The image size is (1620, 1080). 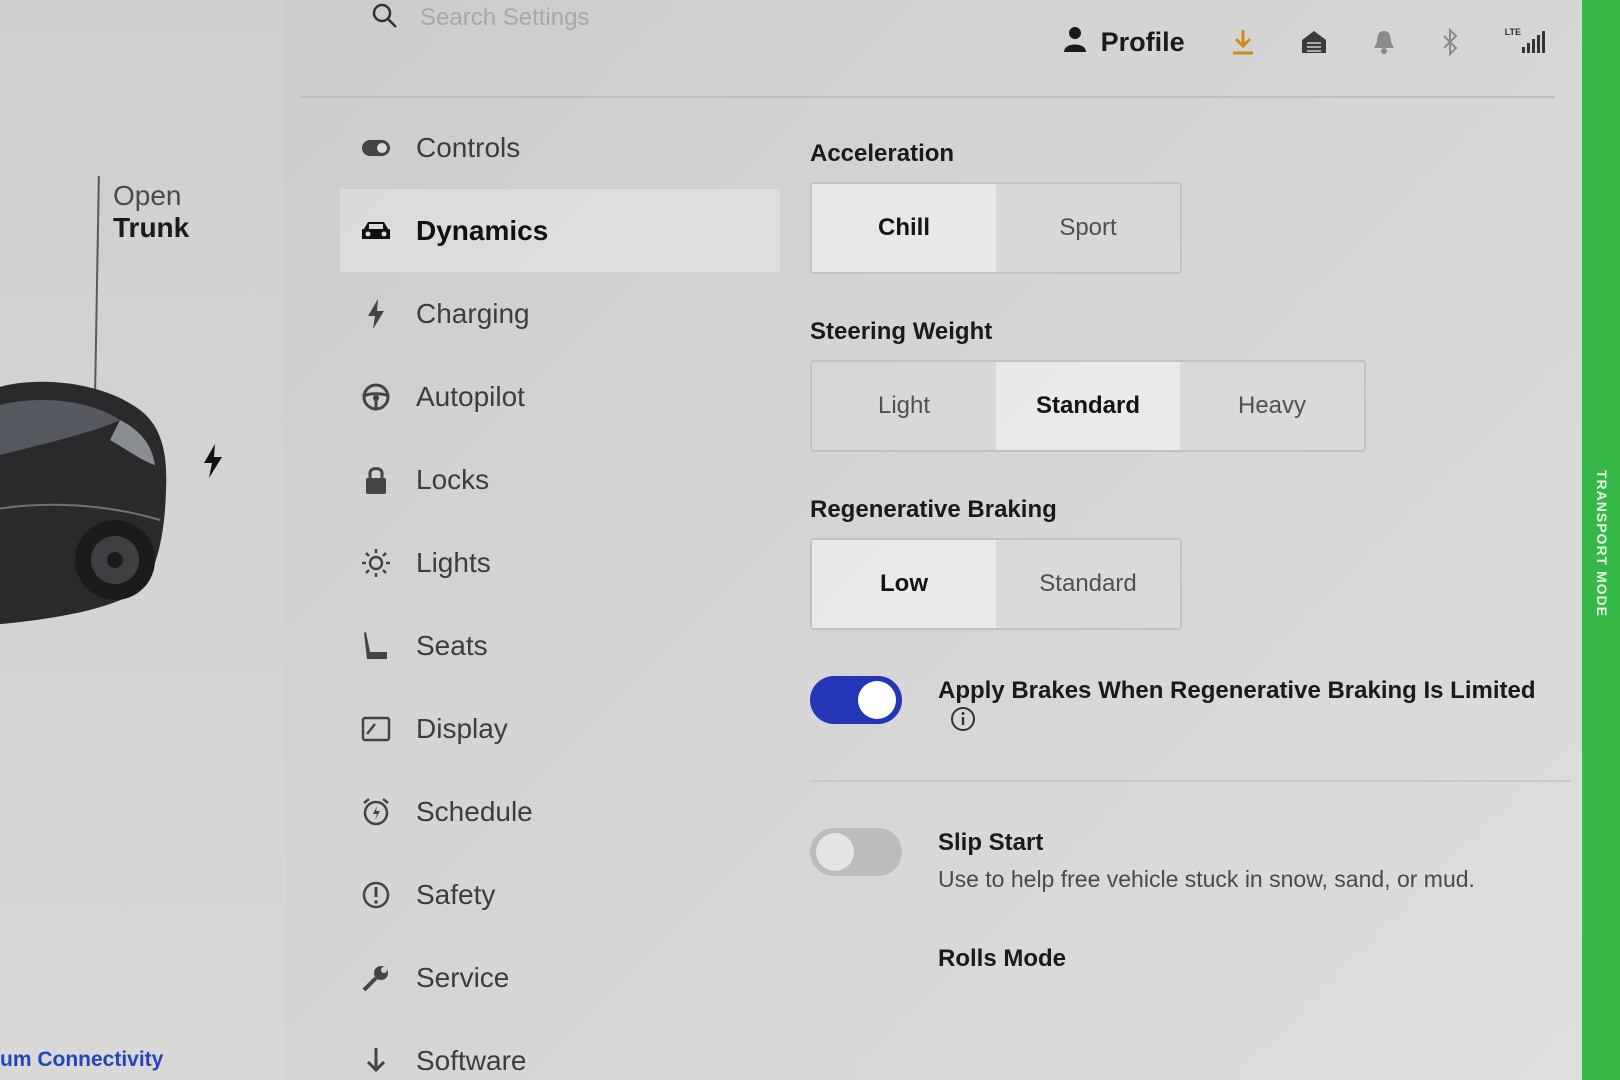 What do you see at coordinates (570, 18) in the screenshot?
I see `search-input` at bounding box center [570, 18].